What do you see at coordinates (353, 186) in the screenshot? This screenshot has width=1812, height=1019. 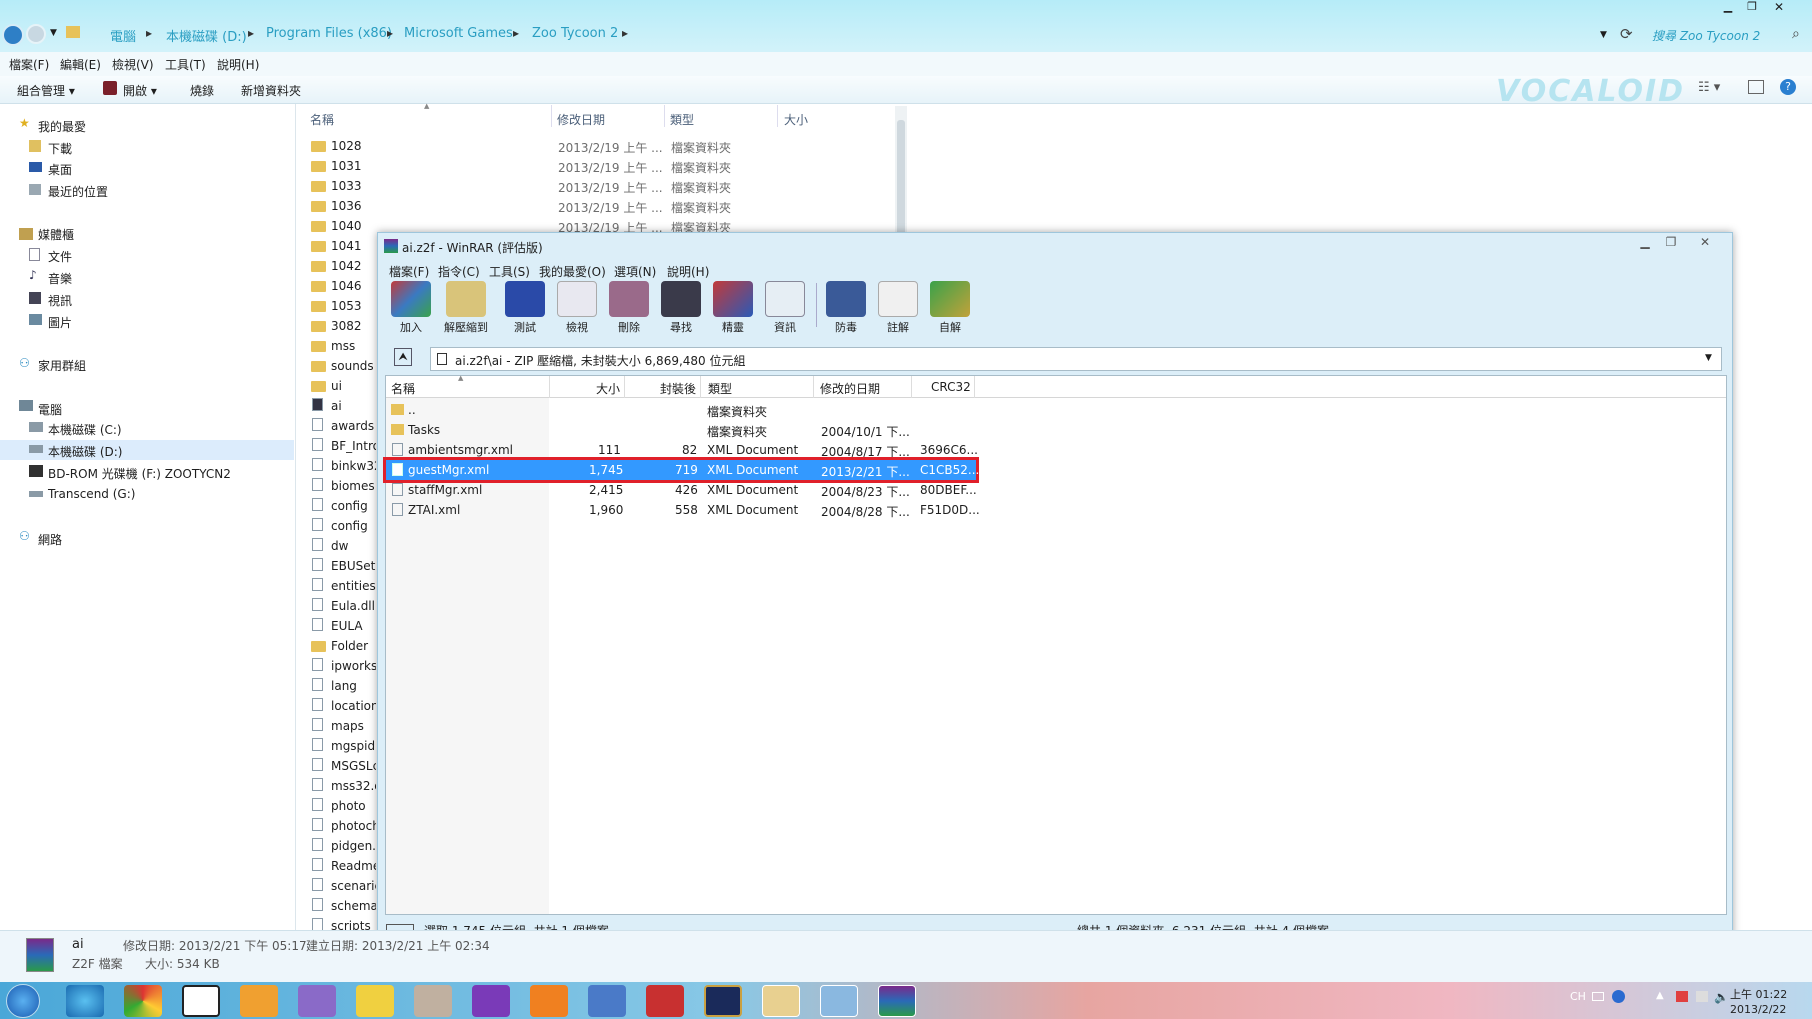 I see `file-name: 1033` at bounding box center [353, 186].